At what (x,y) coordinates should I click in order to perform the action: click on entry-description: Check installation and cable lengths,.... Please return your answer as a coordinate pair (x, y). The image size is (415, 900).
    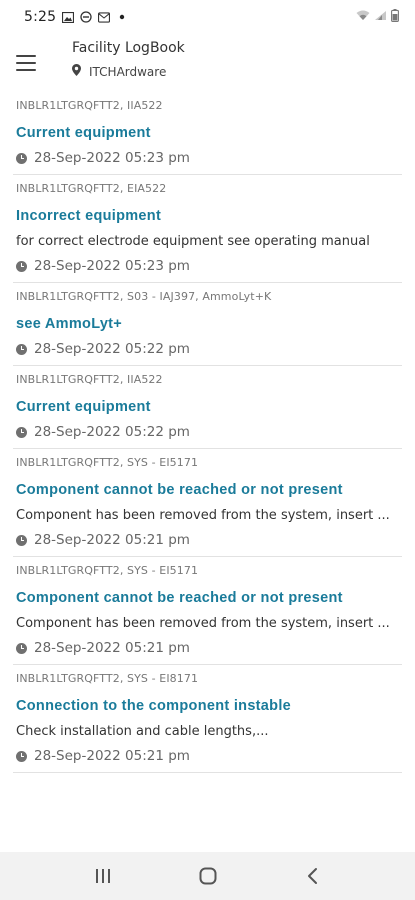
    Looking at the image, I should click on (142, 731).